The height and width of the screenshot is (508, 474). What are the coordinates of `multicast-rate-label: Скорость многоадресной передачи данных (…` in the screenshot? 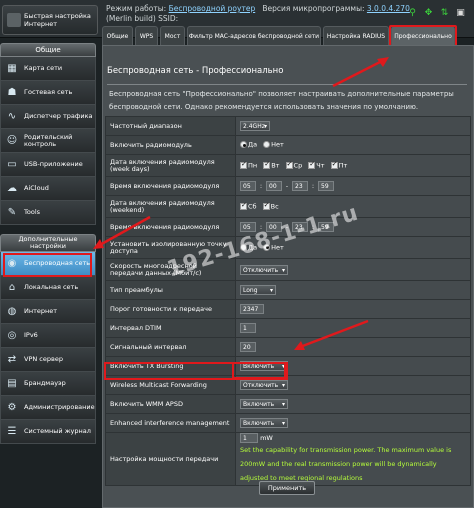 It's located at (170, 269).